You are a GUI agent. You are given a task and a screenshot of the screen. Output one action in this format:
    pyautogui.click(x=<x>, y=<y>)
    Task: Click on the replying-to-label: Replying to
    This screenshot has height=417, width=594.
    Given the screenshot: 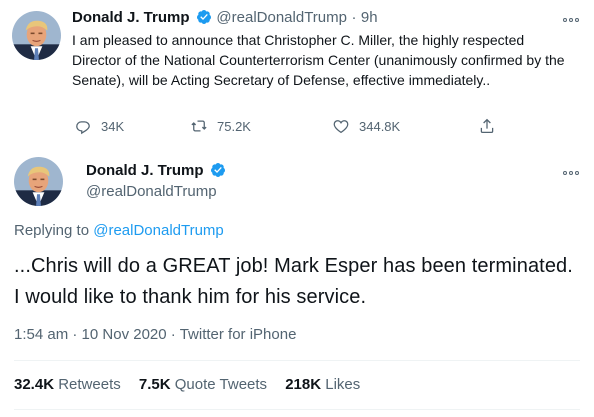 What is the action you would take?
    pyautogui.click(x=54, y=230)
    